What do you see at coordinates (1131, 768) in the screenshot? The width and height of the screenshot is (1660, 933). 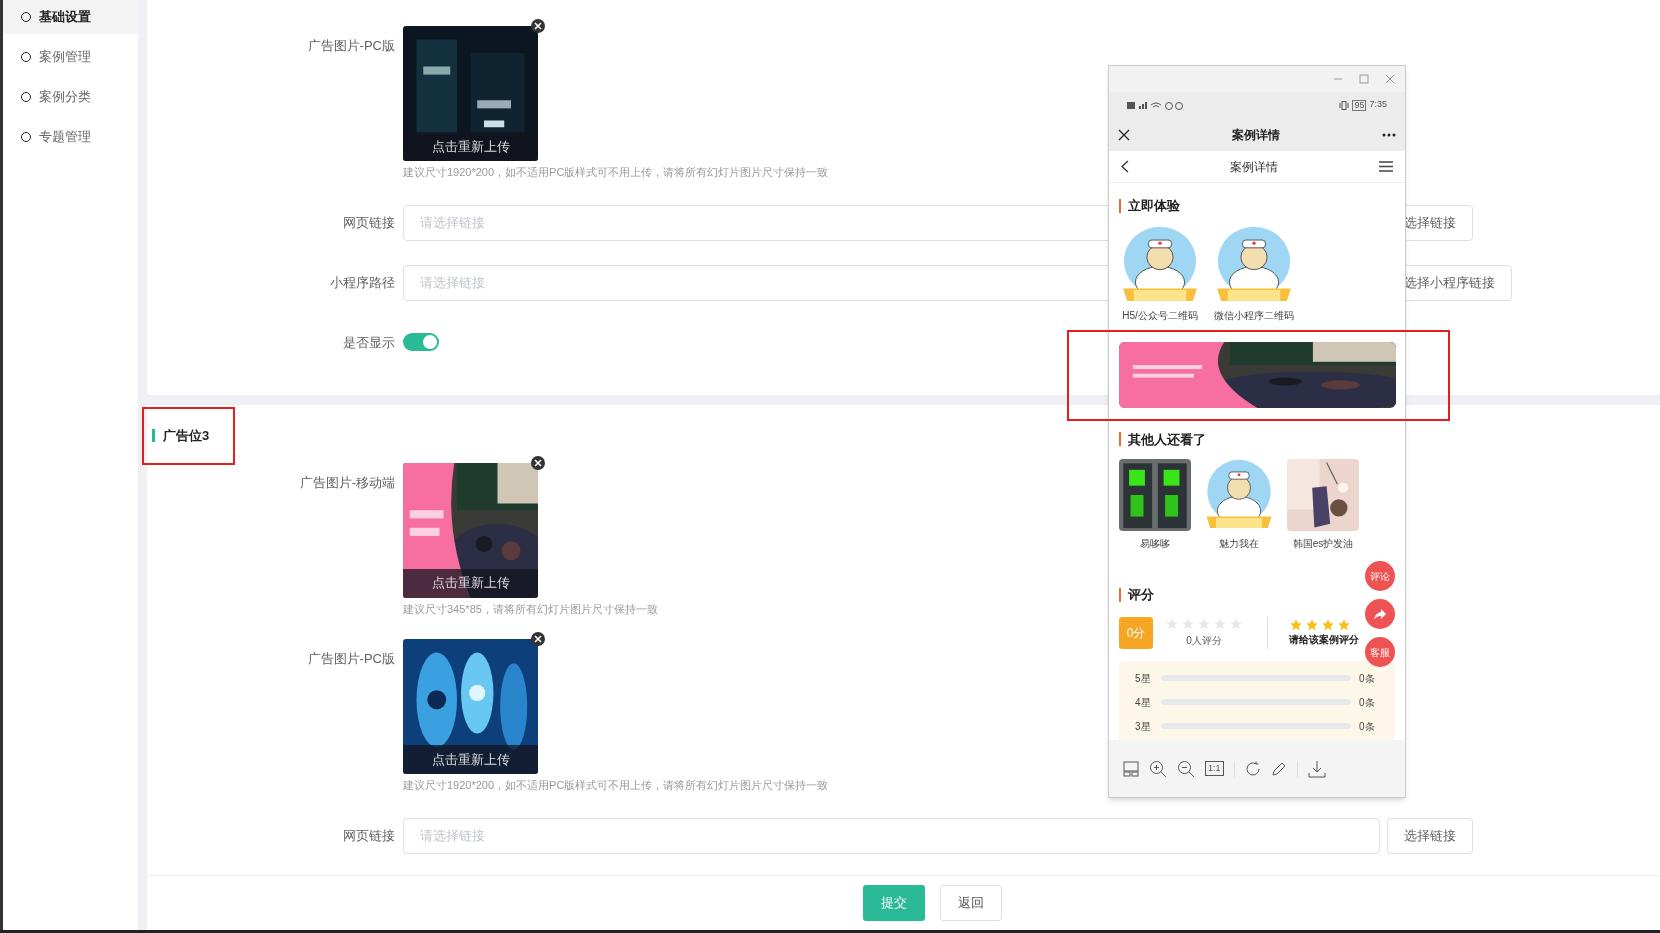 I see `layout-icon` at bounding box center [1131, 768].